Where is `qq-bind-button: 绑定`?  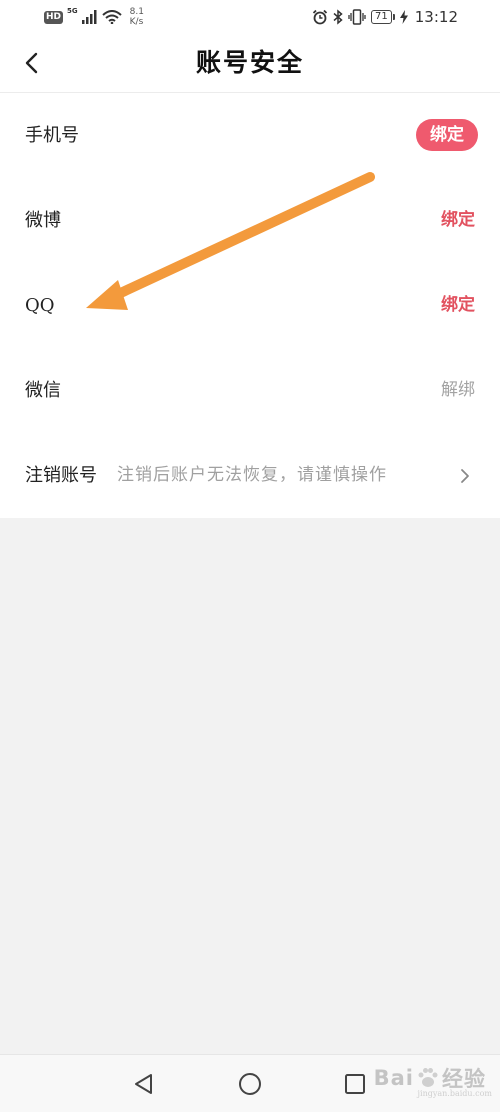 qq-bind-button: 绑定 is located at coordinates (458, 305).